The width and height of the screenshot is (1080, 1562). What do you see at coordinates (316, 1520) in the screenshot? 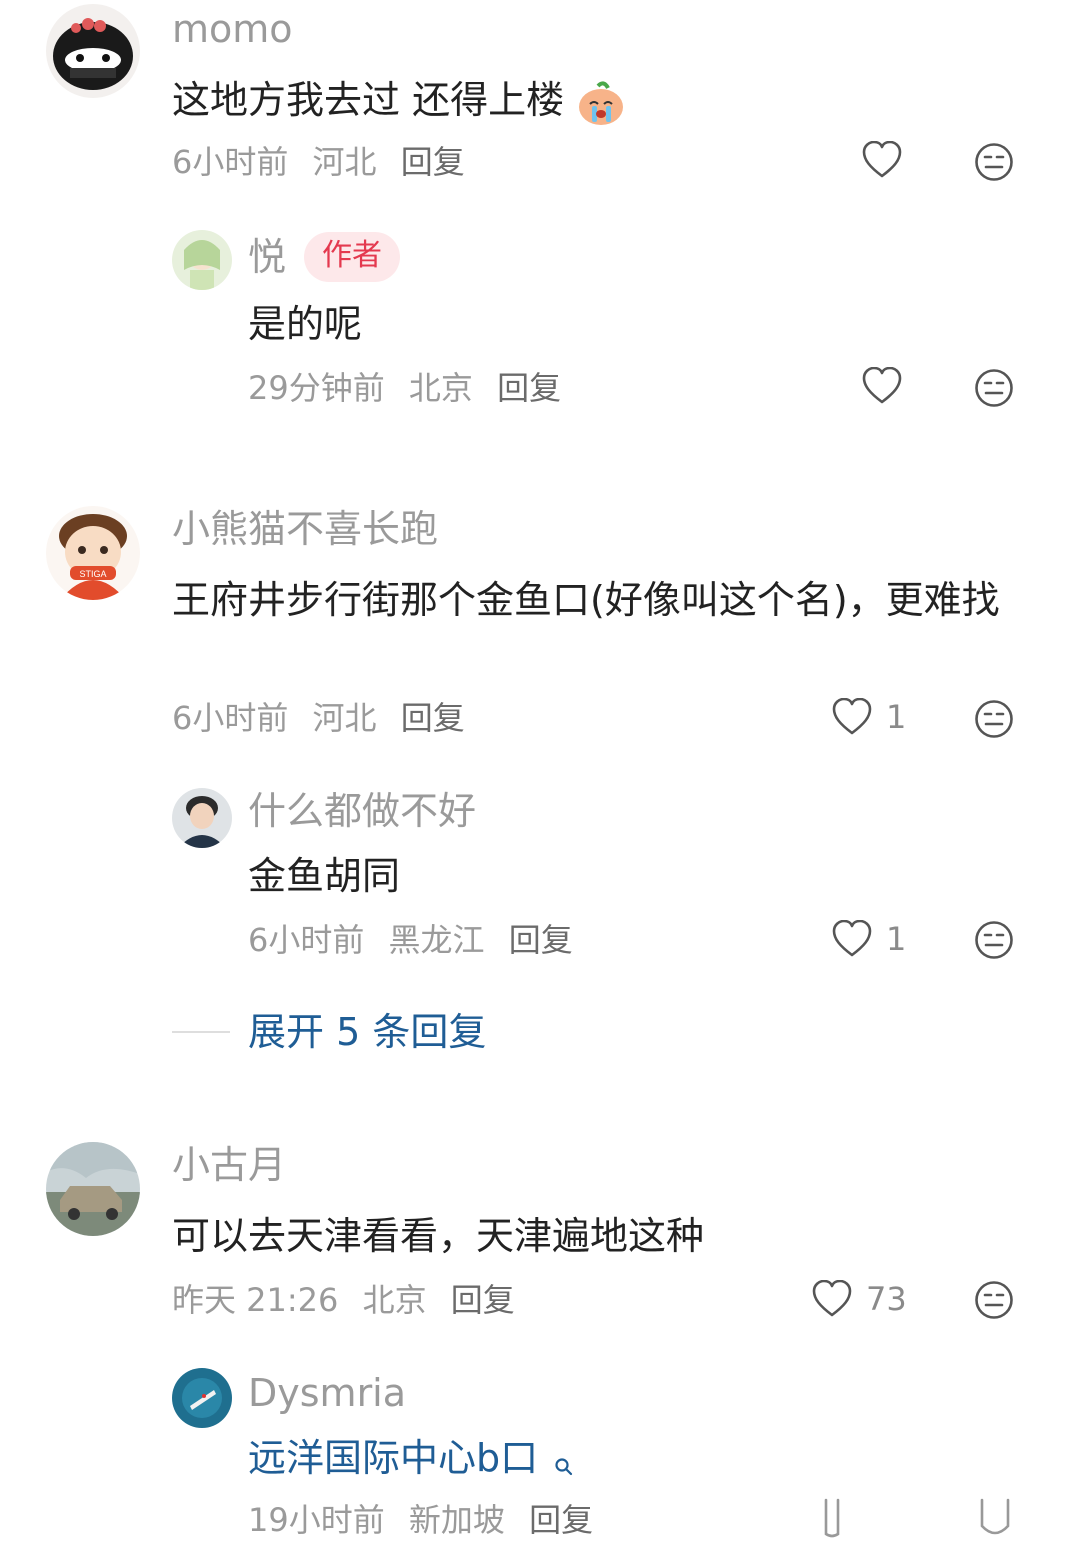
I see `reply-time: 19小时前` at bounding box center [316, 1520].